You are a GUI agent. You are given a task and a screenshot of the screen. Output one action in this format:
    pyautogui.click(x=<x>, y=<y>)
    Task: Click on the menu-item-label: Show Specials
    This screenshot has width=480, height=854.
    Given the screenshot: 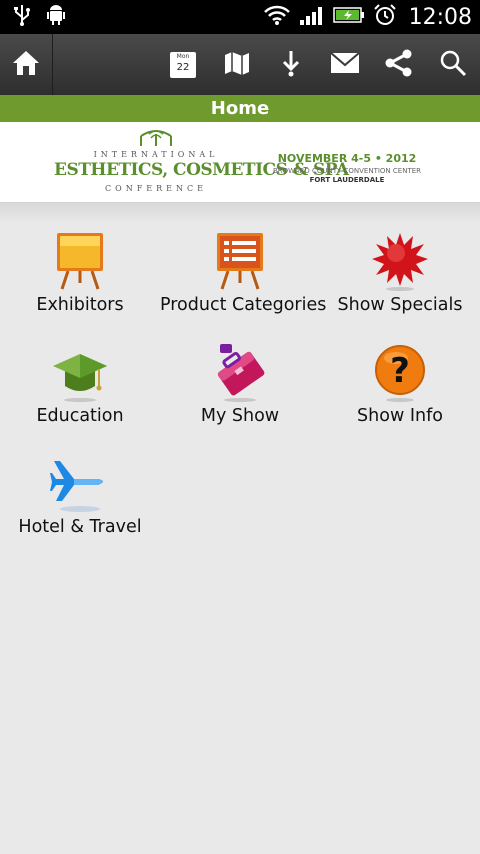 What is the action you would take?
    pyautogui.click(x=400, y=305)
    